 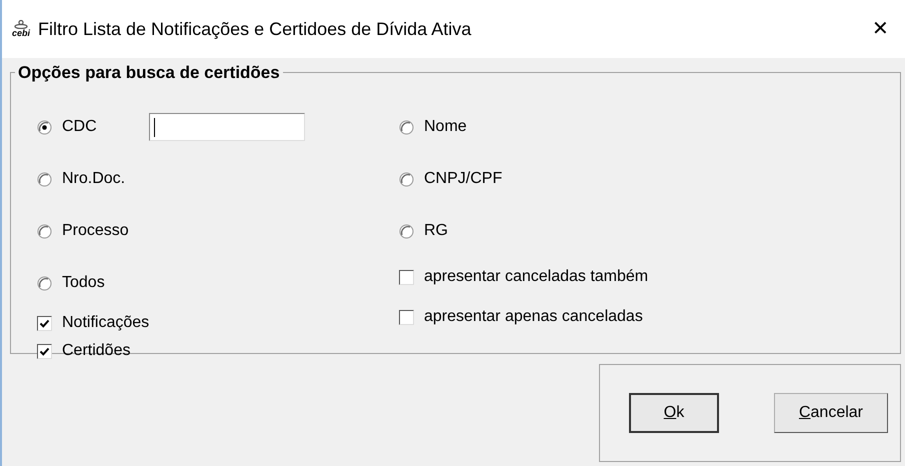 I want to click on window-title: Filtro Lista de Notificações e Certidoes de Dívida Ativa, so click(x=255, y=29).